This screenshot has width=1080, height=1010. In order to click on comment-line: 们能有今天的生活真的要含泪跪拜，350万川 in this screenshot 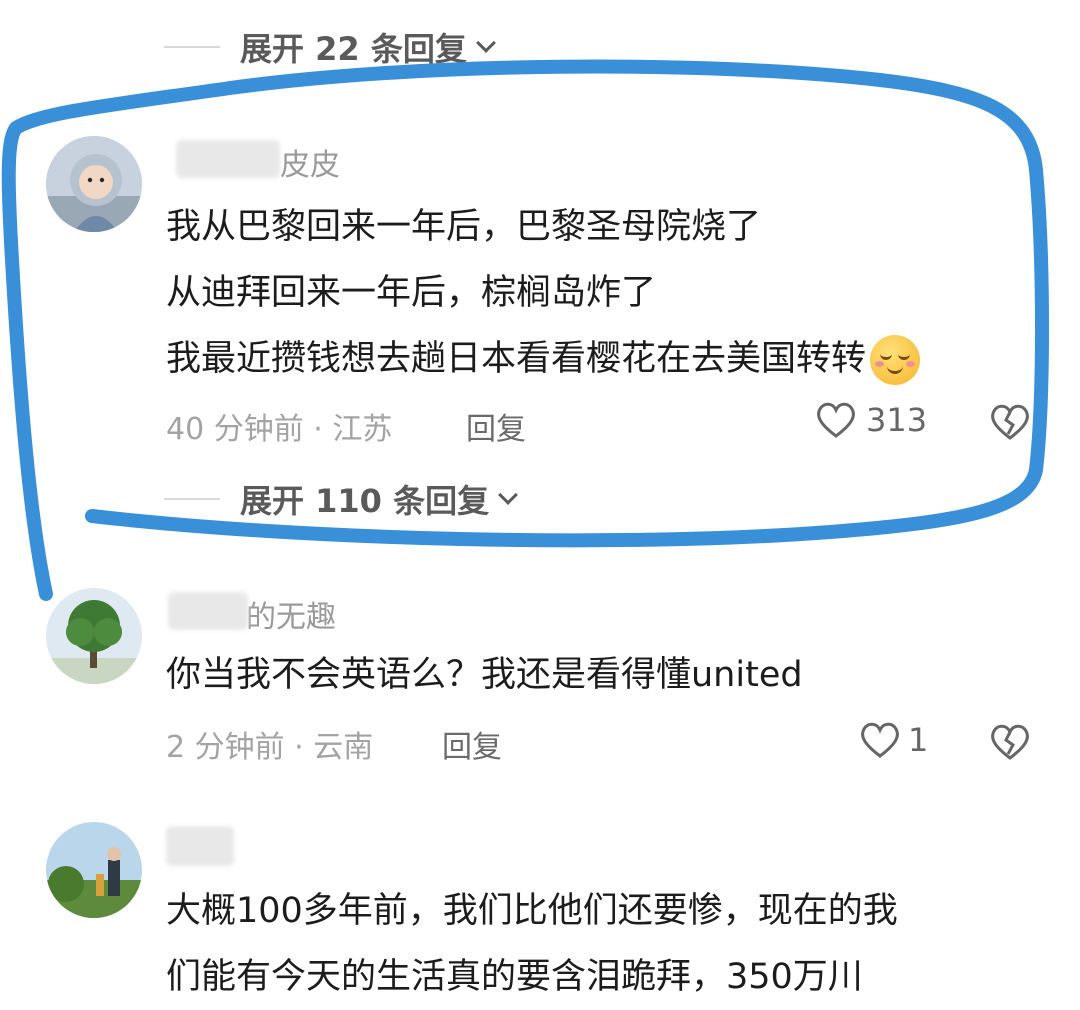, I will do `click(514, 977)`.